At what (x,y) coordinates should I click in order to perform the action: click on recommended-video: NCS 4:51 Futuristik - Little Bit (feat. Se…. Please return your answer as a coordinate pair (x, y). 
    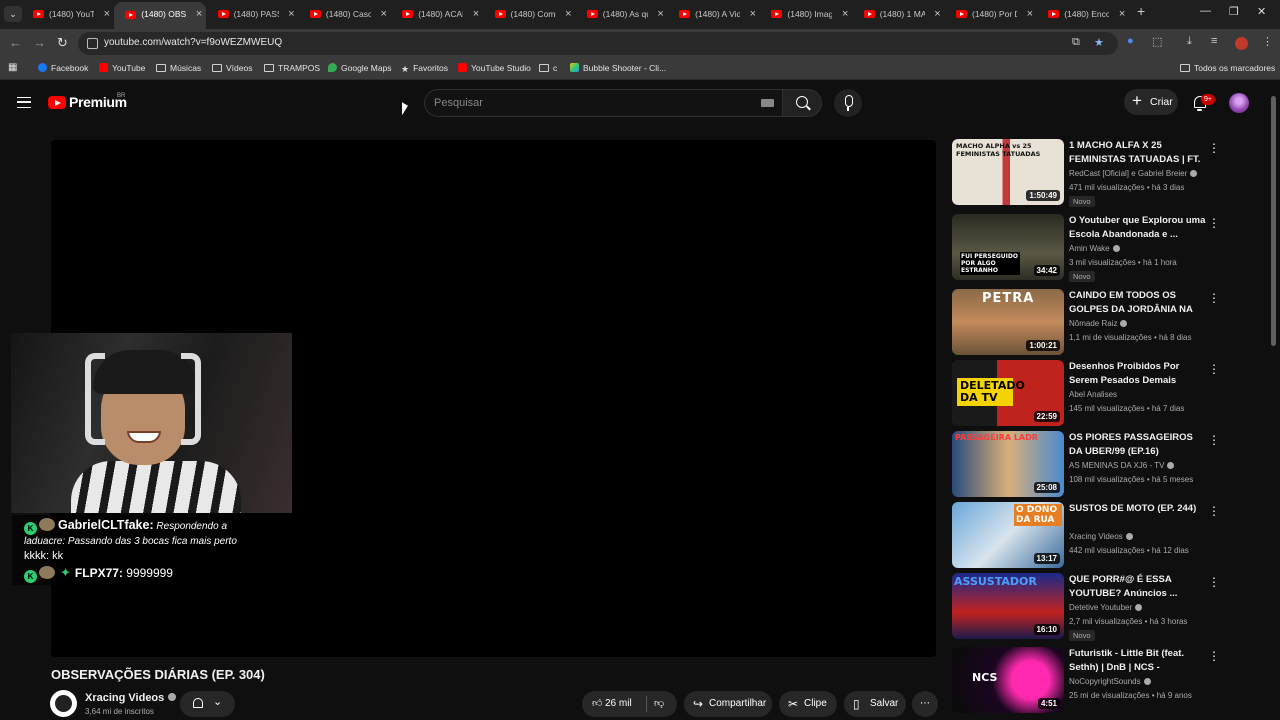
    Looking at the image, I should click on (1097, 680).